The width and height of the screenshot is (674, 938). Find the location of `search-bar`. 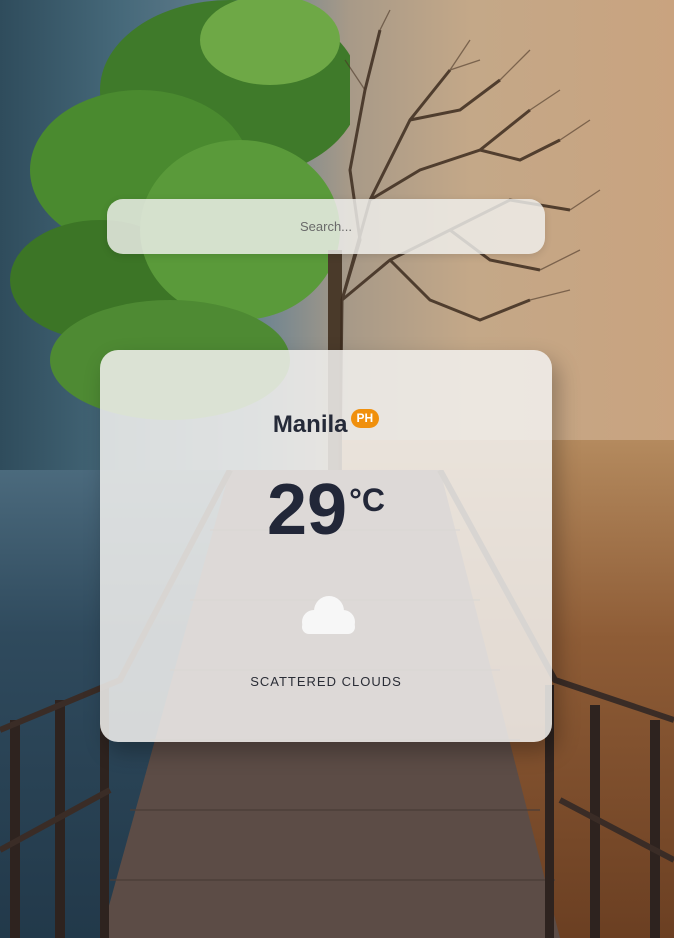

search-bar is located at coordinates (326, 226).